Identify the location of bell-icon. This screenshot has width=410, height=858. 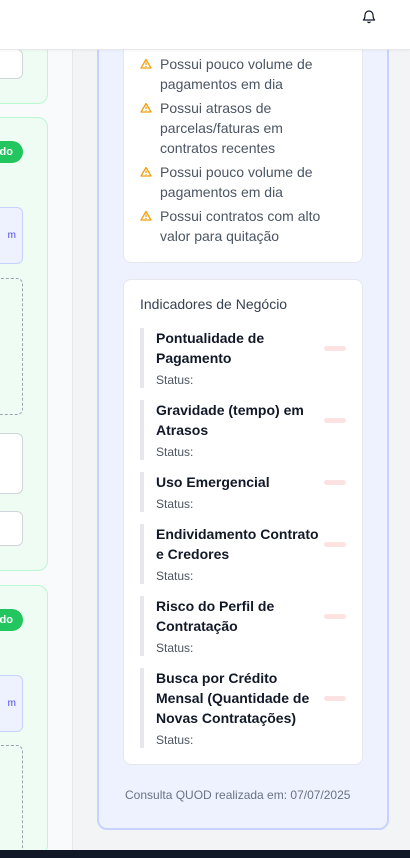
(369, 17).